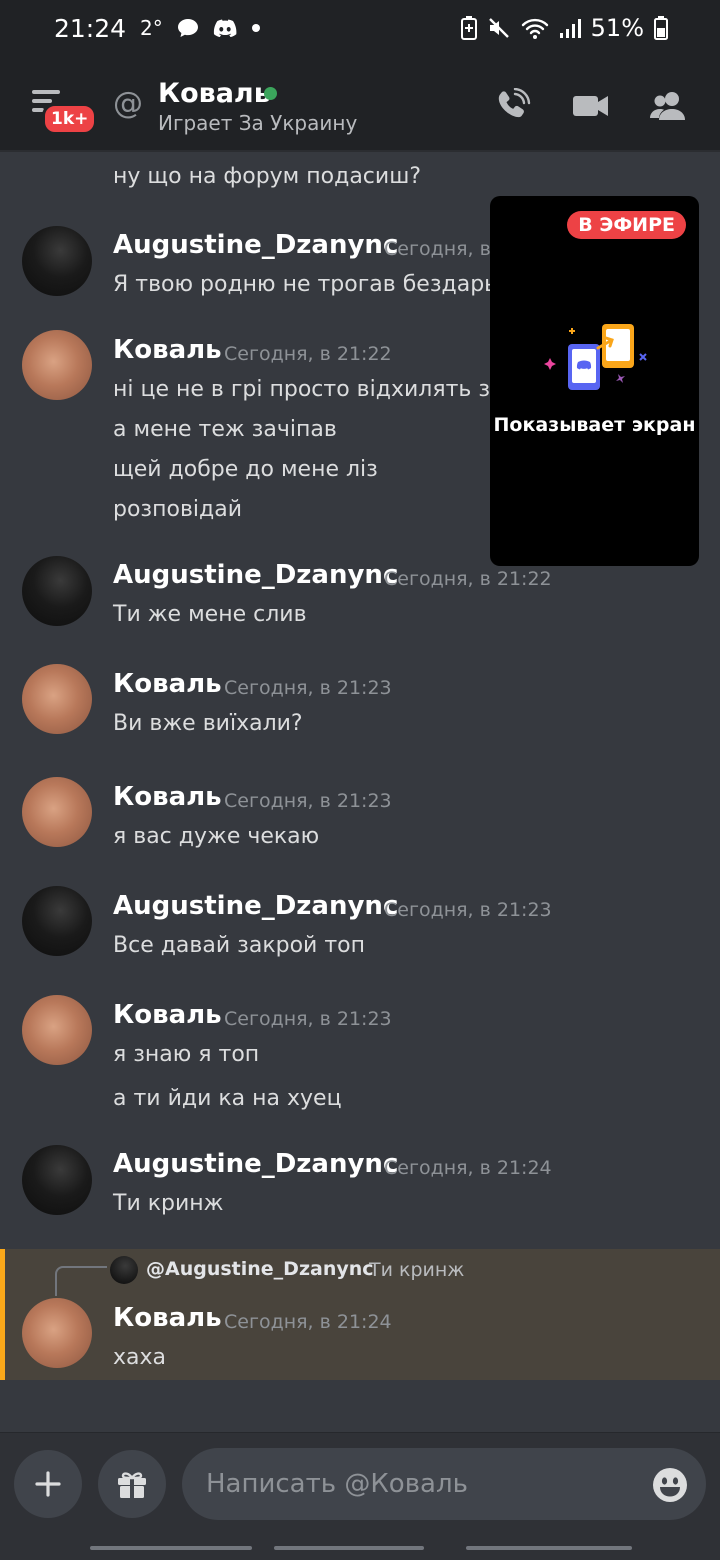 This screenshot has height=1560, width=720. I want to click on video-camera-icon, so click(590, 106).